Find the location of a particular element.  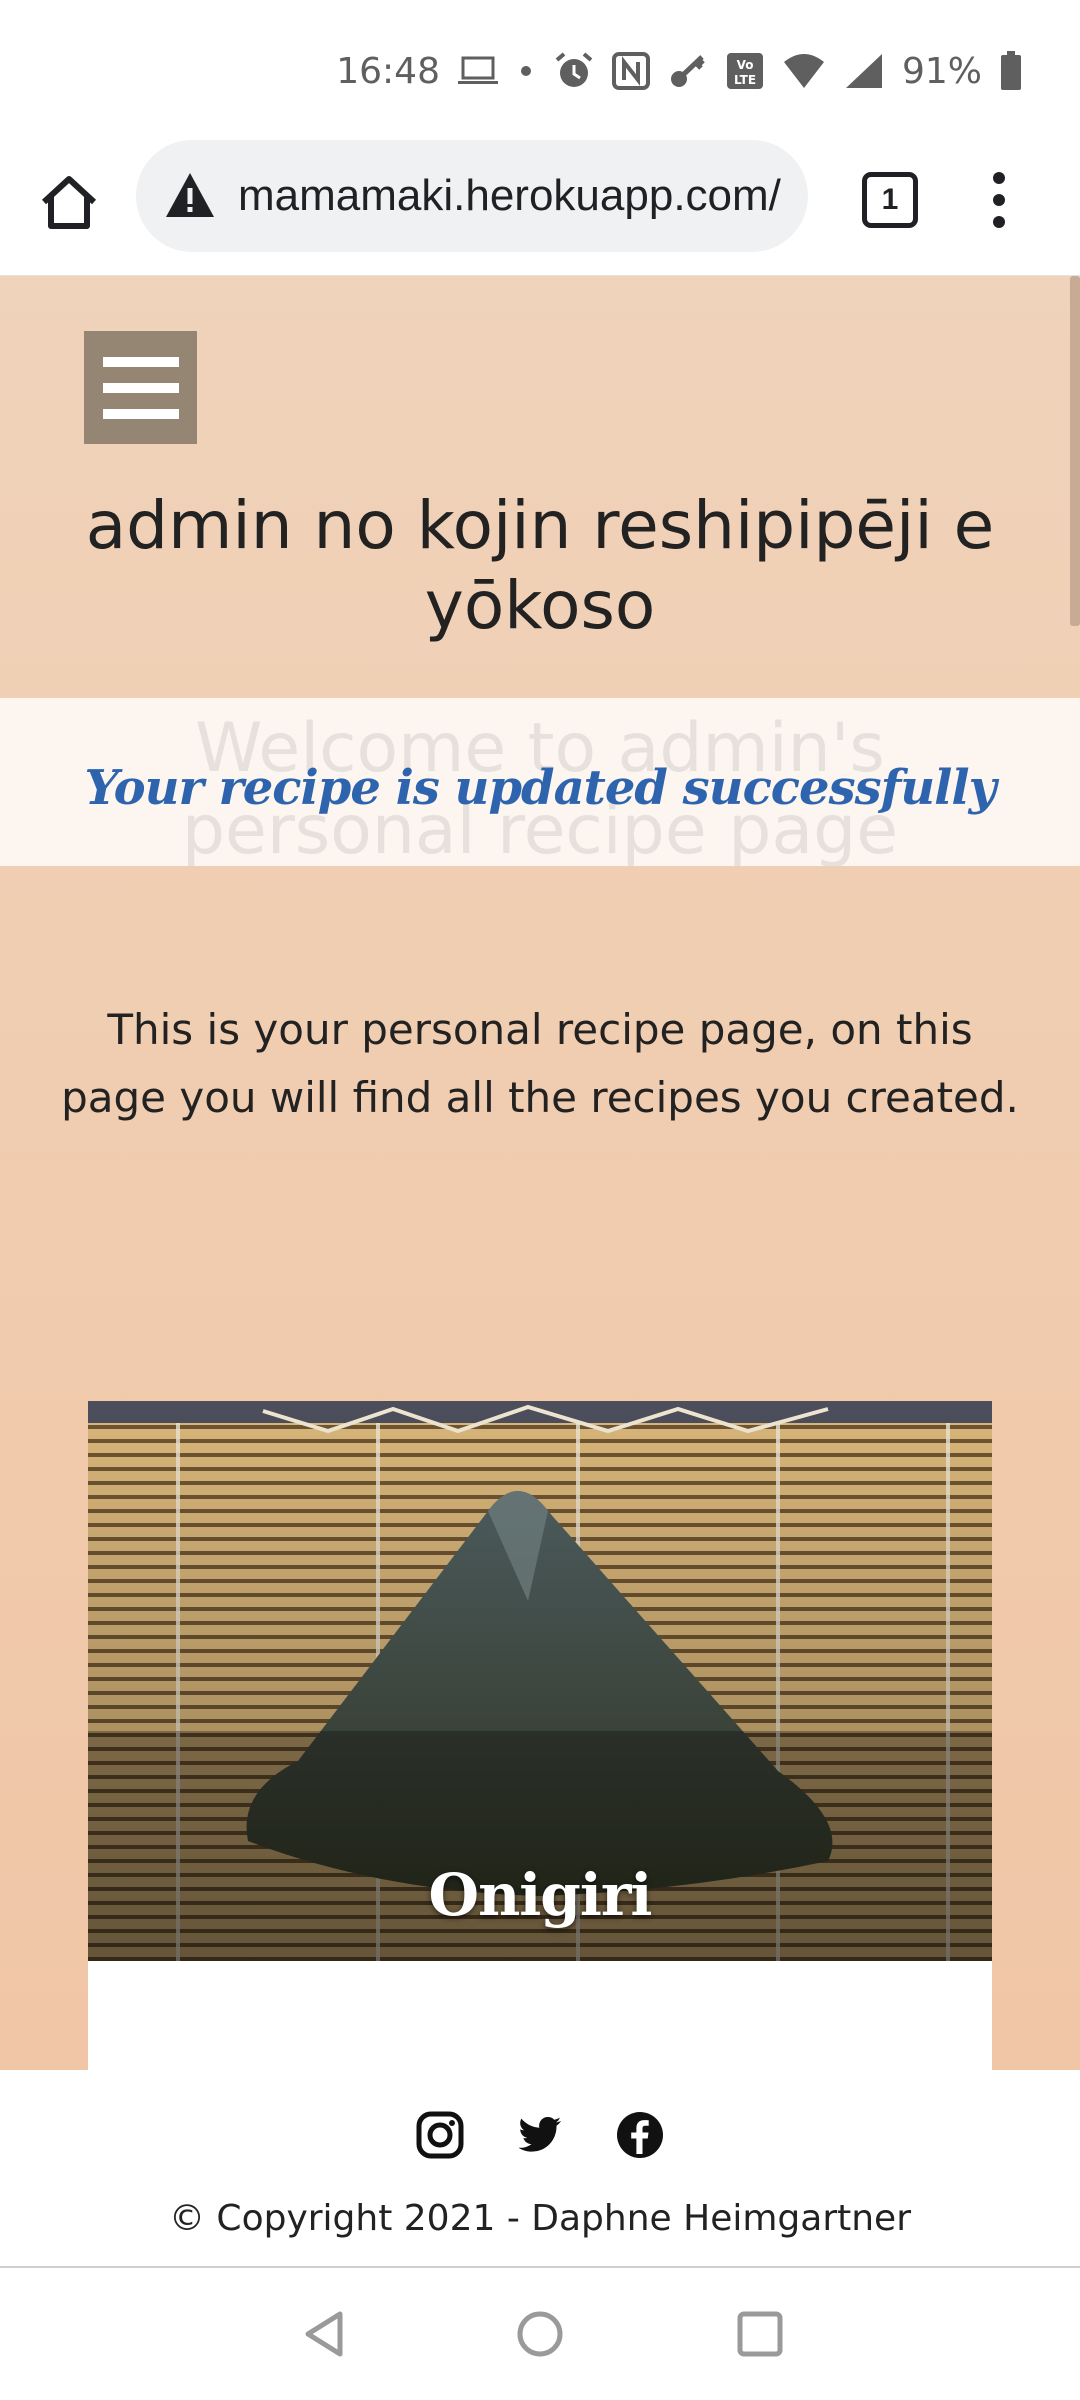

status-time: 16:48 is located at coordinates (388, 71).